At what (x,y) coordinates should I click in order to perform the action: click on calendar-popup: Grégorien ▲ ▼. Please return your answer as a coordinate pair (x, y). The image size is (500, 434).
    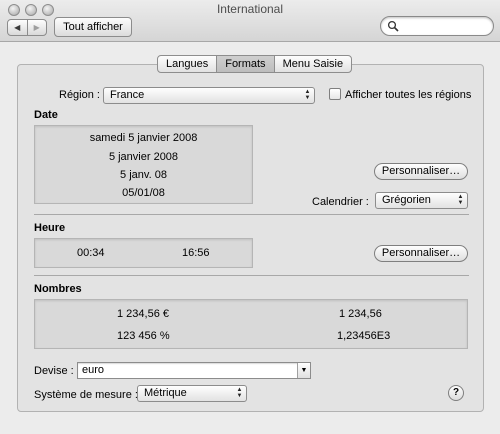
    Looking at the image, I should click on (421, 200).